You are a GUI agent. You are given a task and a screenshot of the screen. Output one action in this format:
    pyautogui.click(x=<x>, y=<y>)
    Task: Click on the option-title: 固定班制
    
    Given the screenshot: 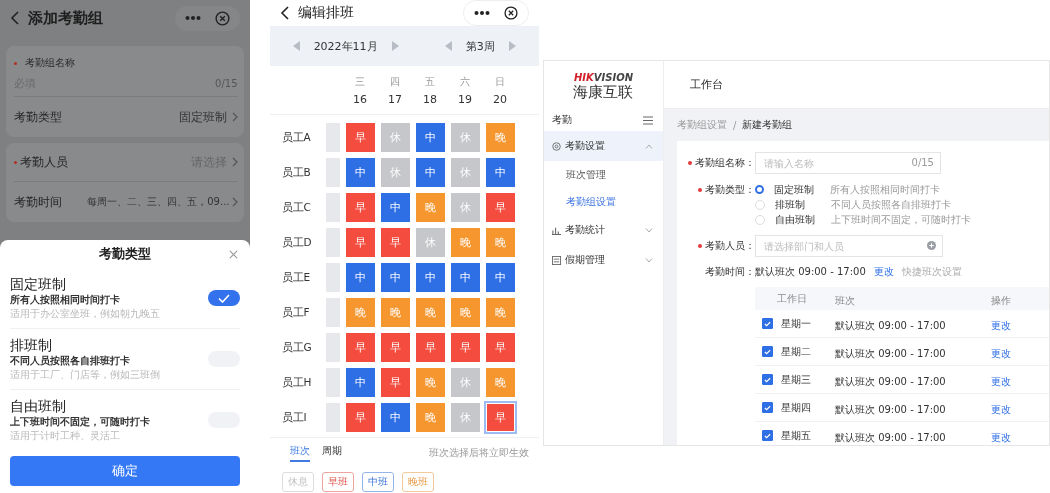 What is the action you would take?
    pyautogui.click(x=109, y=284)
    